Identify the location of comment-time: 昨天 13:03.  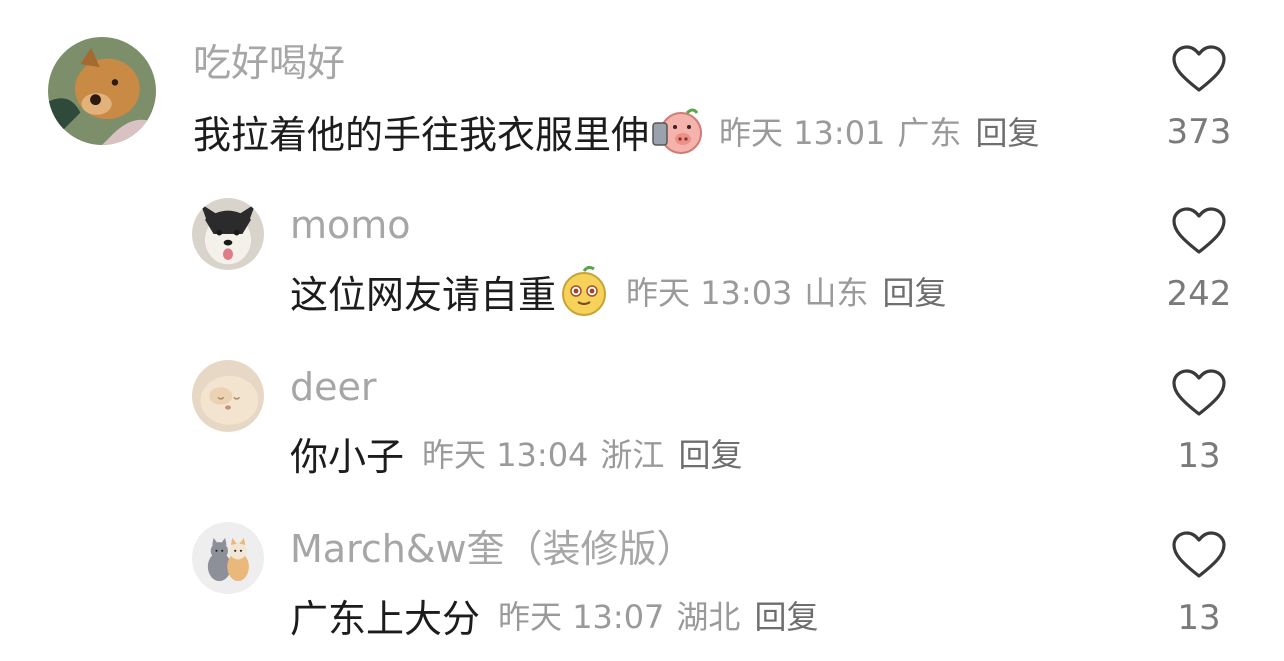
(709, 293).